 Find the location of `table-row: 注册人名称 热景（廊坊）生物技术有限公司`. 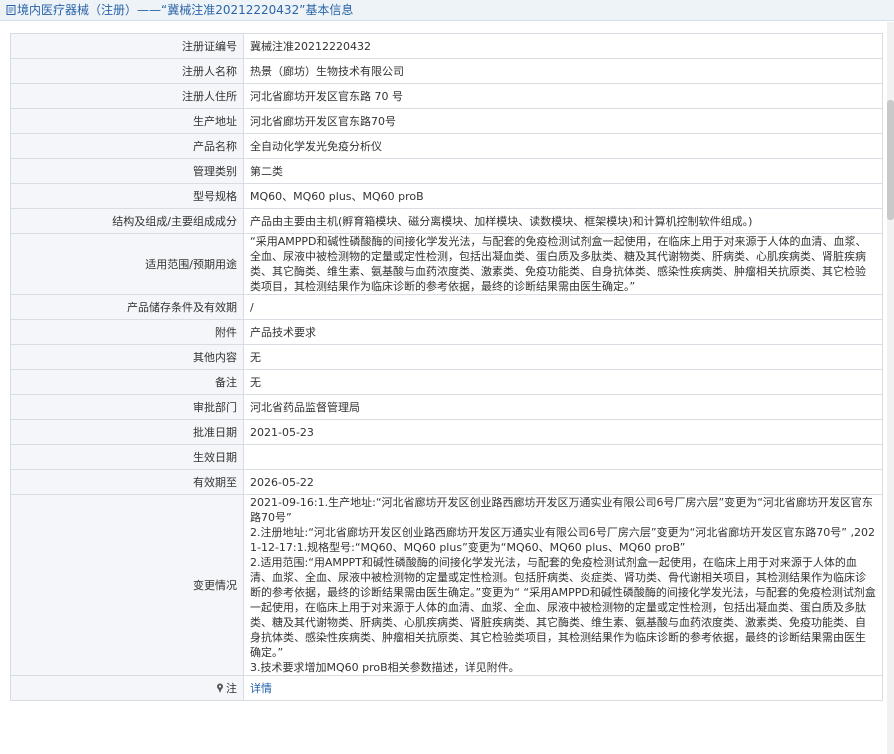

table-row: 注册人名称 热景（廊坊）生物技术有限公司 is located at coordinates (446, 71).